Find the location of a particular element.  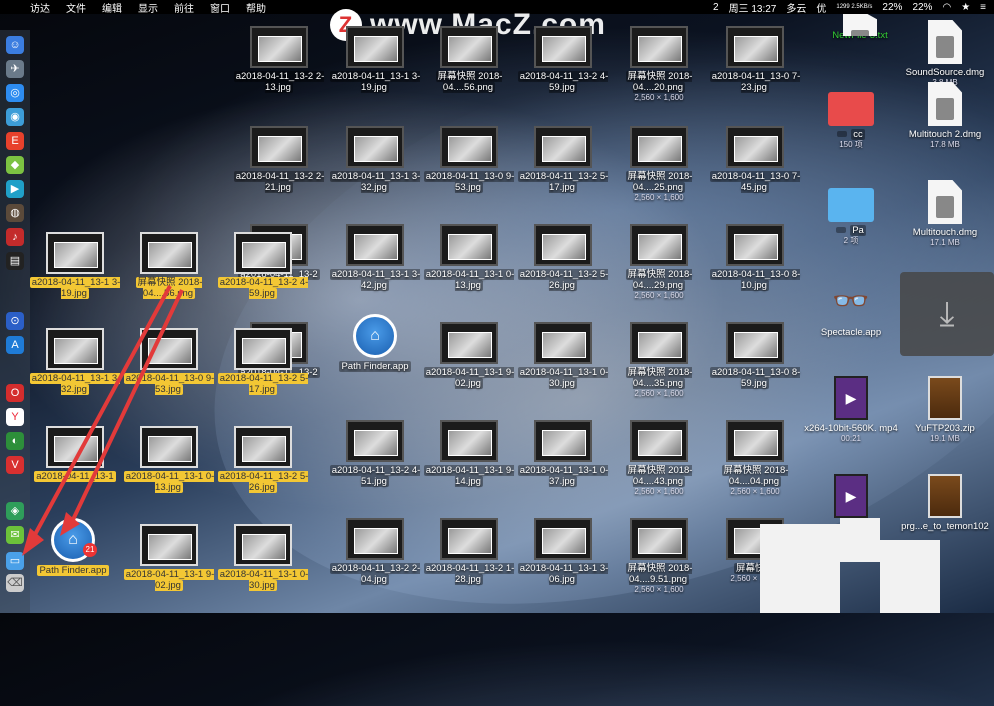

desktop-file: a2018-04-11_13-0 7-23.jpg is located at coordinates (755, 59).